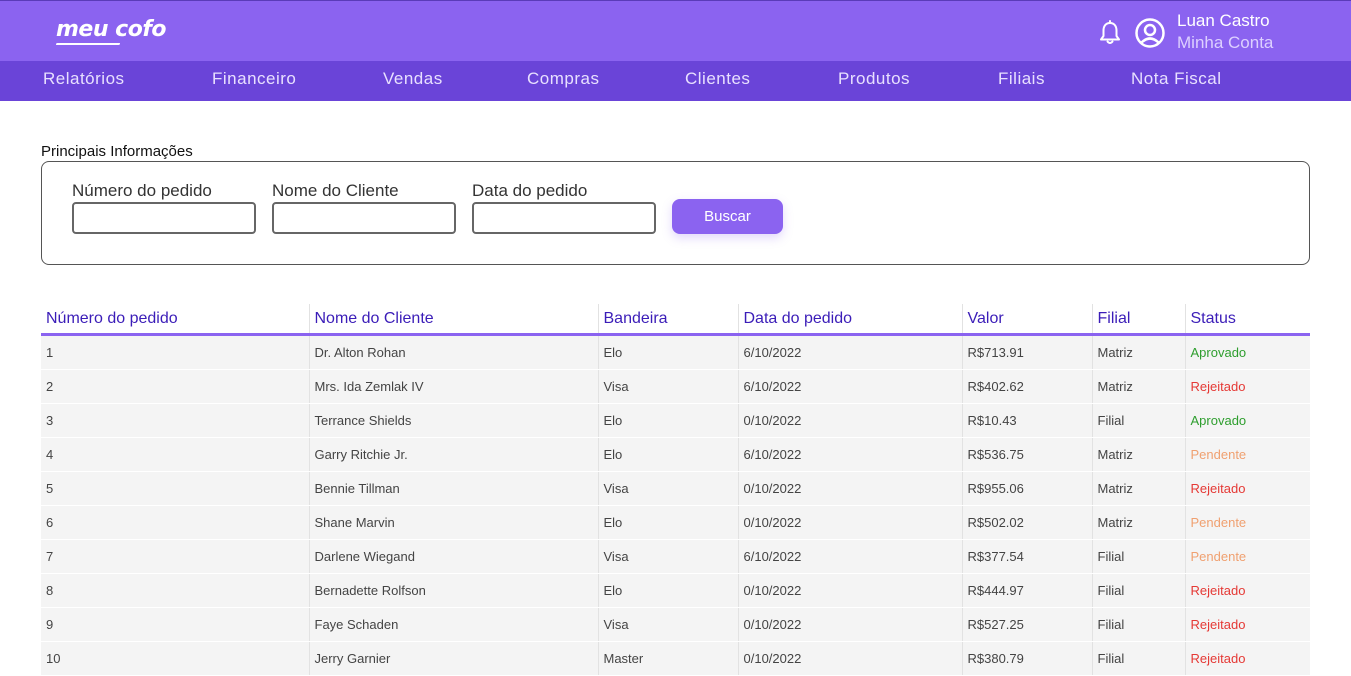  I want to click on cell-order-number: 7, so click(175, 556).